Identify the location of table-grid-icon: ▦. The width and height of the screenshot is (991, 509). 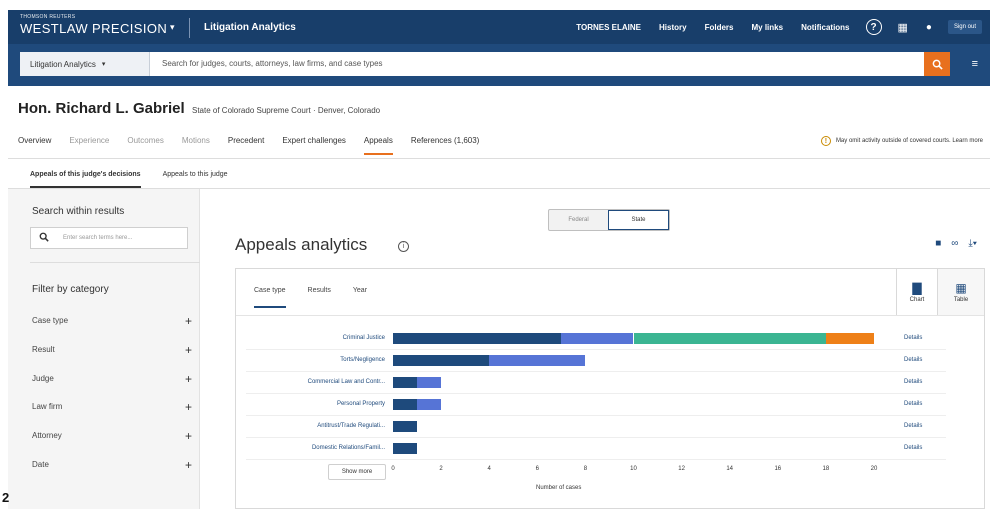
(961, 288).